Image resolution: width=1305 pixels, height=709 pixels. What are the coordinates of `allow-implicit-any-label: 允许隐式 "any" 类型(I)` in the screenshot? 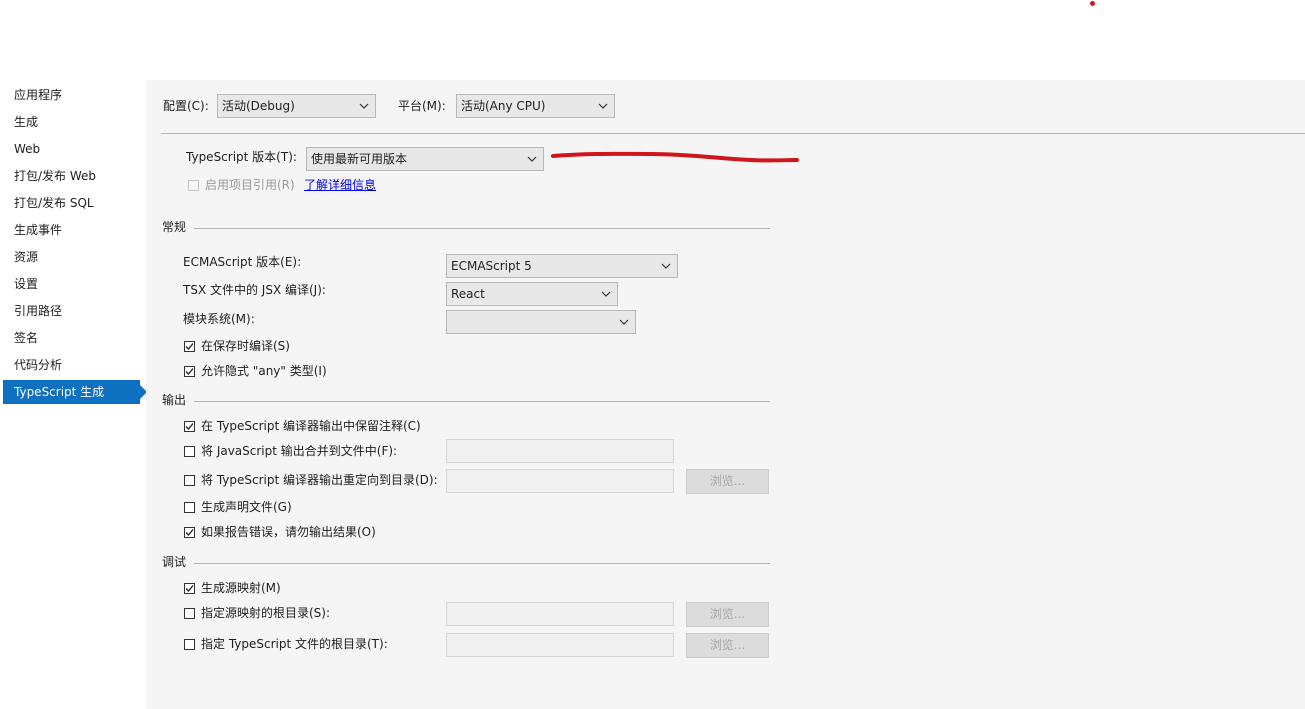 It's located at (264, 371).